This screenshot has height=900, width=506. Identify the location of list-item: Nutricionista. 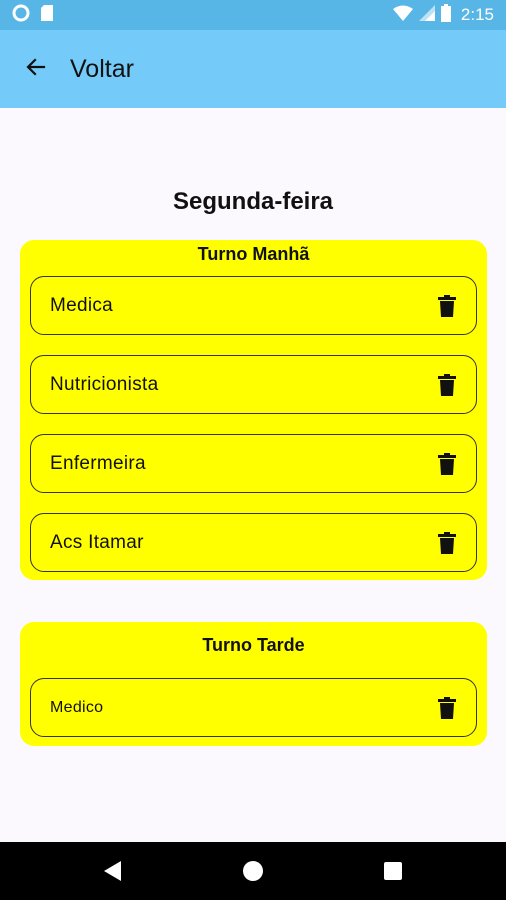
(253, 384).